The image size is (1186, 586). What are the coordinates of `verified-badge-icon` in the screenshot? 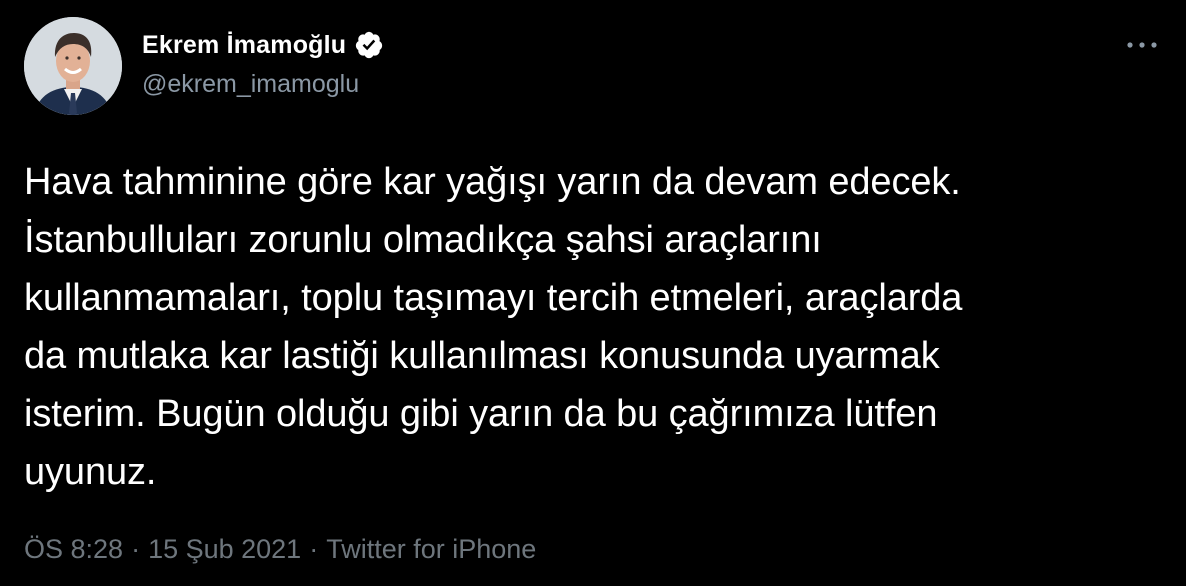 It's located at (369, 45).